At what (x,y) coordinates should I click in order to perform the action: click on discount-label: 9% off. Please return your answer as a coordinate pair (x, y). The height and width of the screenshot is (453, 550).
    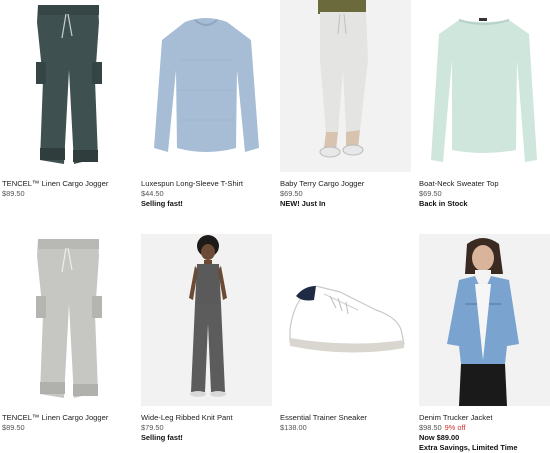
    Looking at the image, I should click on (455, 427).